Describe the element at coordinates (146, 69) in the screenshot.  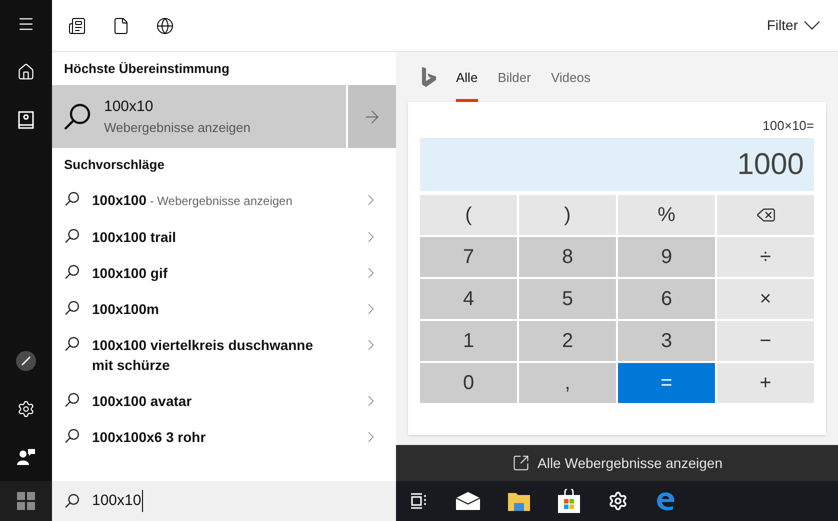
I see `section-heading: Höchste Übereinstimmung` at that location.